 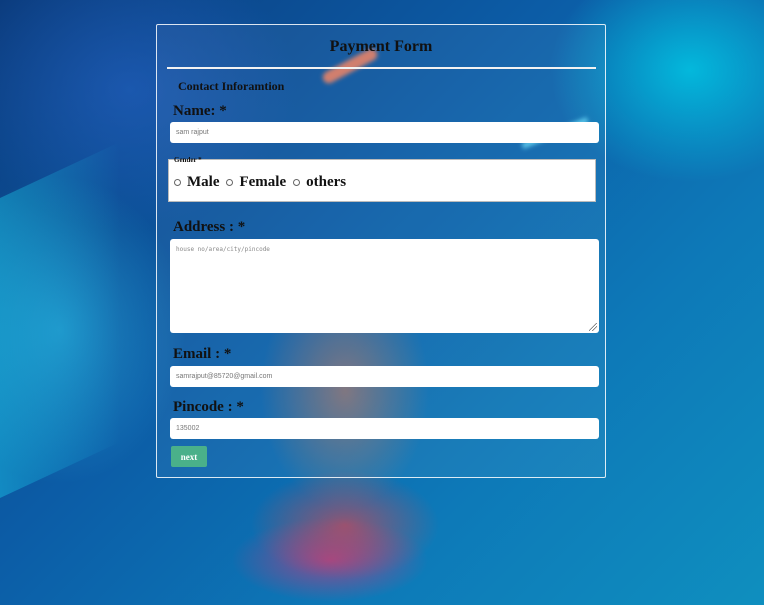 I want to click on email-label: Email : *, so click(x=202, y=354).